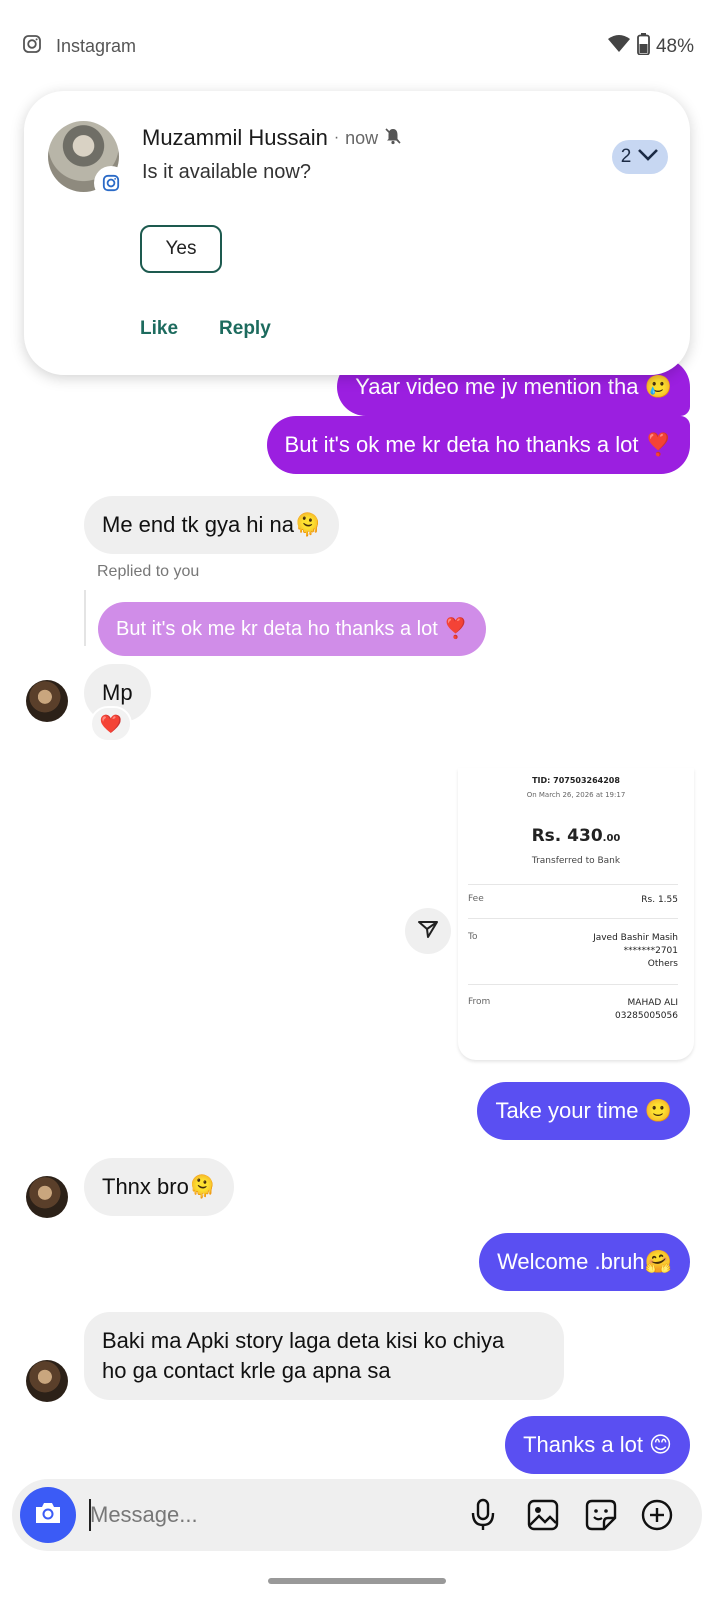 The width and height of the screenshot is (714, 1599). What do you see at coordinates (205, 329) in the screenshot?
I see `notification-actions: Like Reply` at bounding box center [205, 329].